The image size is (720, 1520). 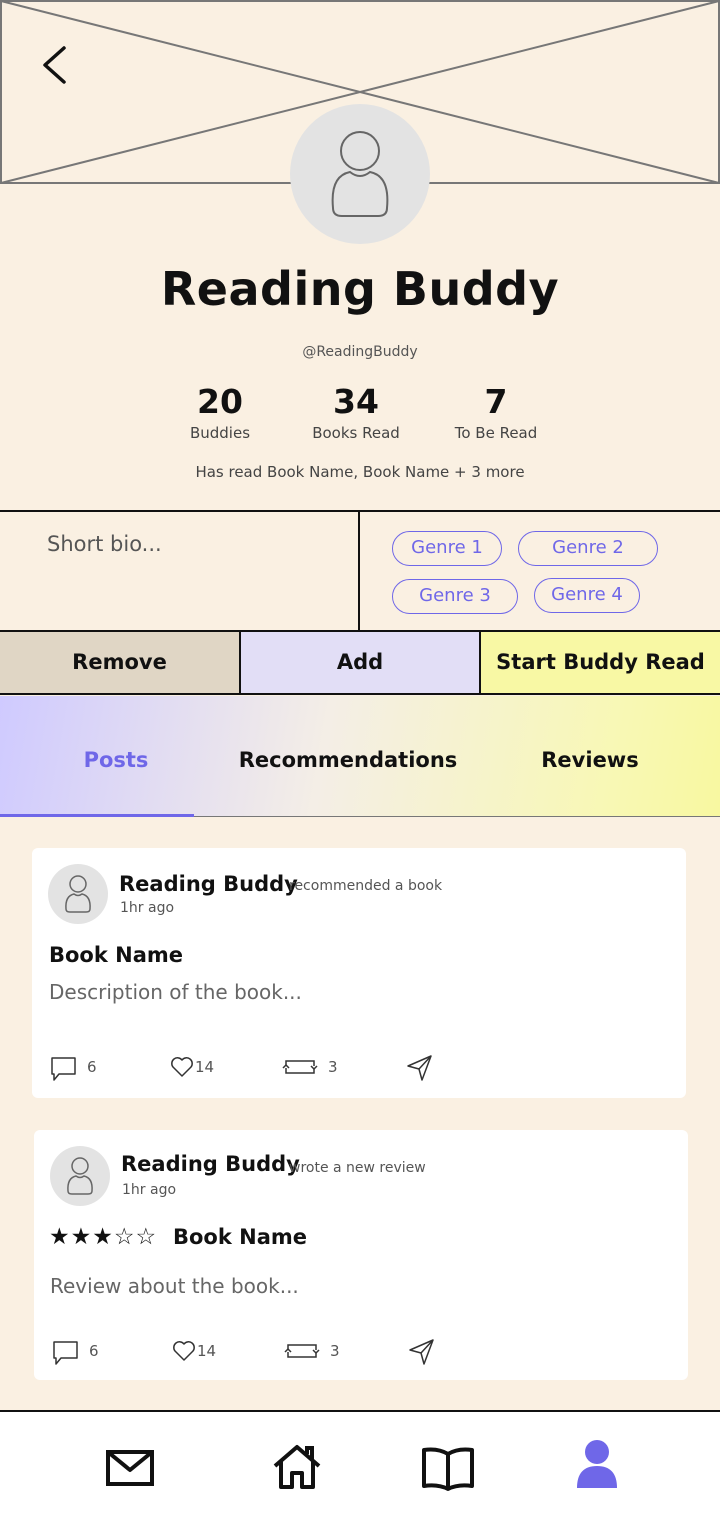 I want to click on has-read-summary: Has read Book Name, Book Name + 3 more, so click(x=360, y=472).